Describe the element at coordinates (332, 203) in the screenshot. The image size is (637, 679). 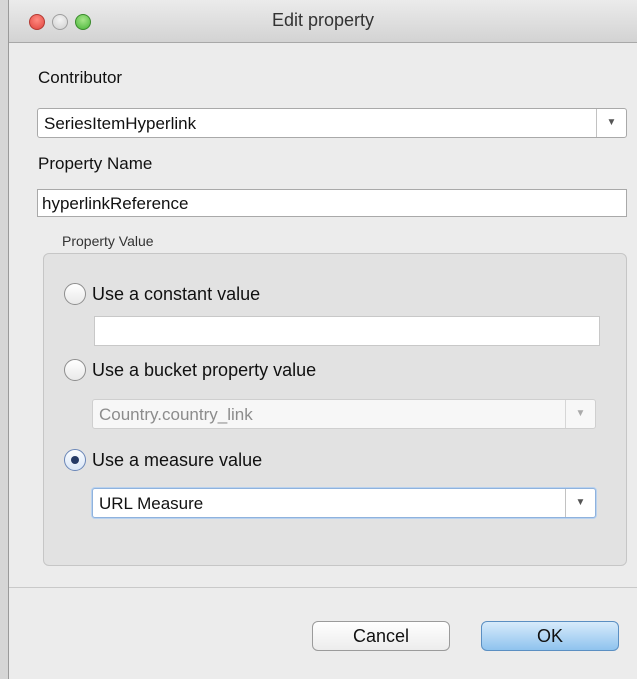
I see `property-name-input: hyperlinkReference` at that location.